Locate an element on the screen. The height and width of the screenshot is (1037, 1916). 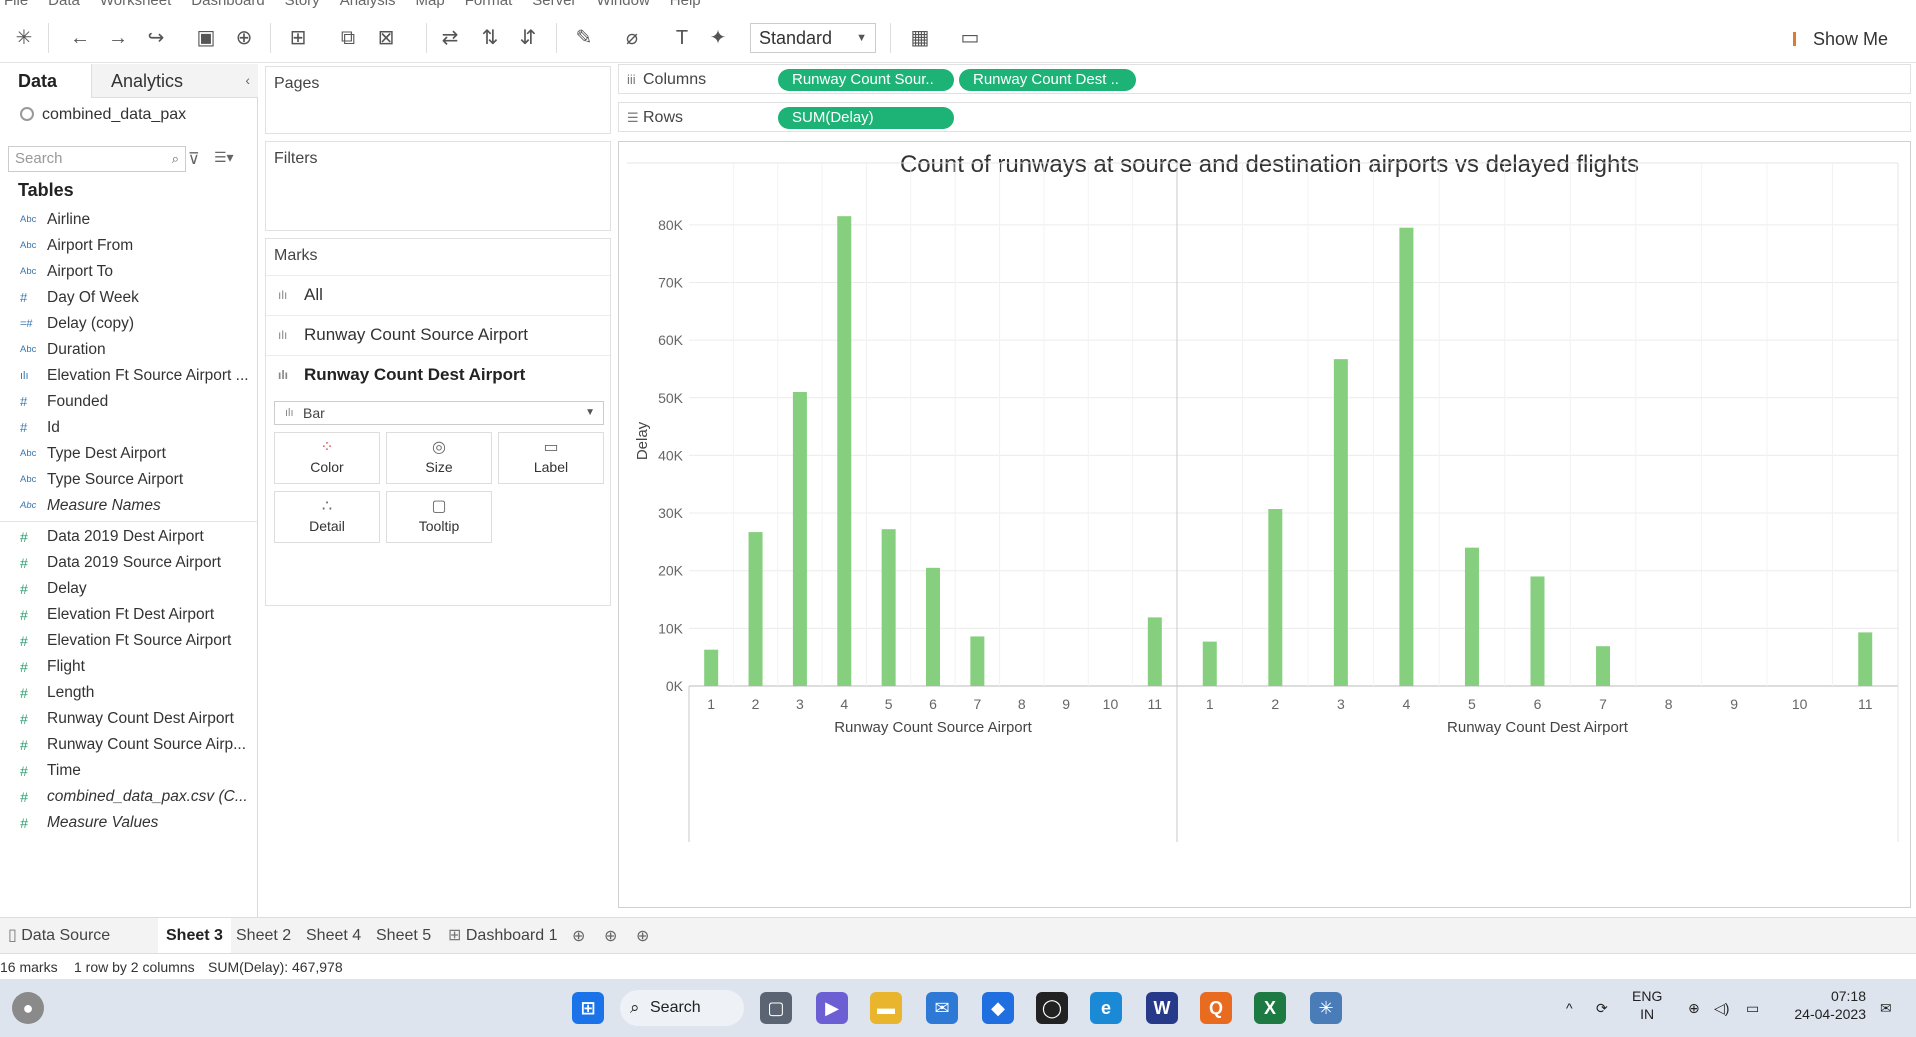
field-item: Abc Airline is located at coordinates (129, 220).